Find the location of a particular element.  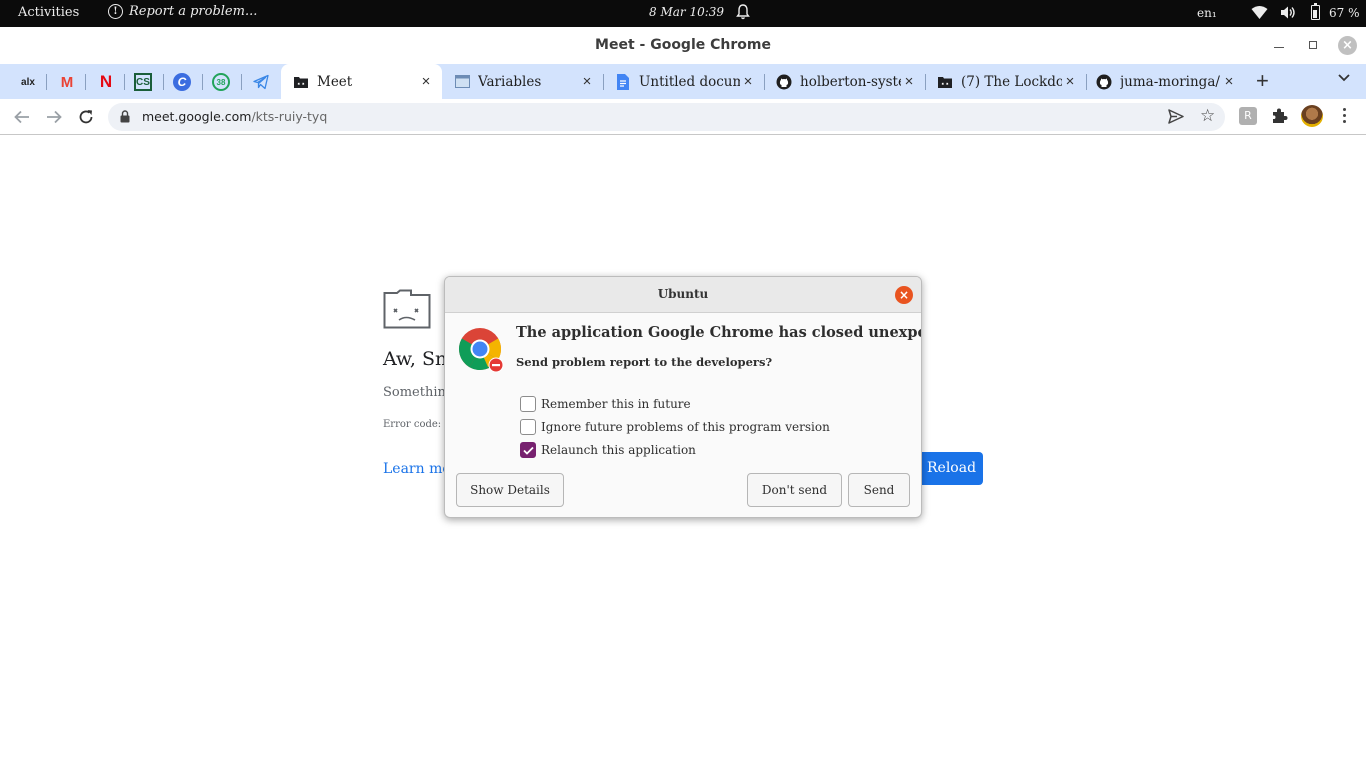

keyboard-layout-indicator: en₁ is located at coordinates (1207, 13).